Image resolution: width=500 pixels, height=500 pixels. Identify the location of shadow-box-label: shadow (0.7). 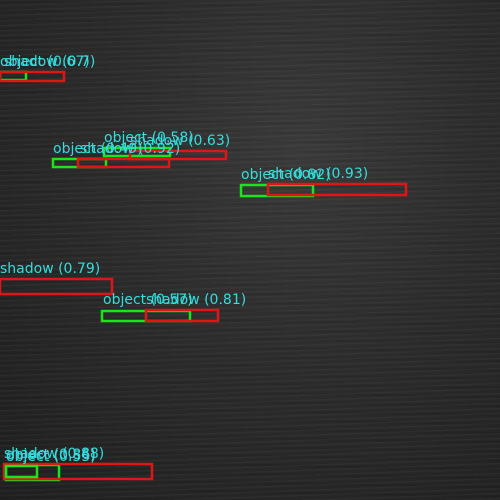
(49, 62).